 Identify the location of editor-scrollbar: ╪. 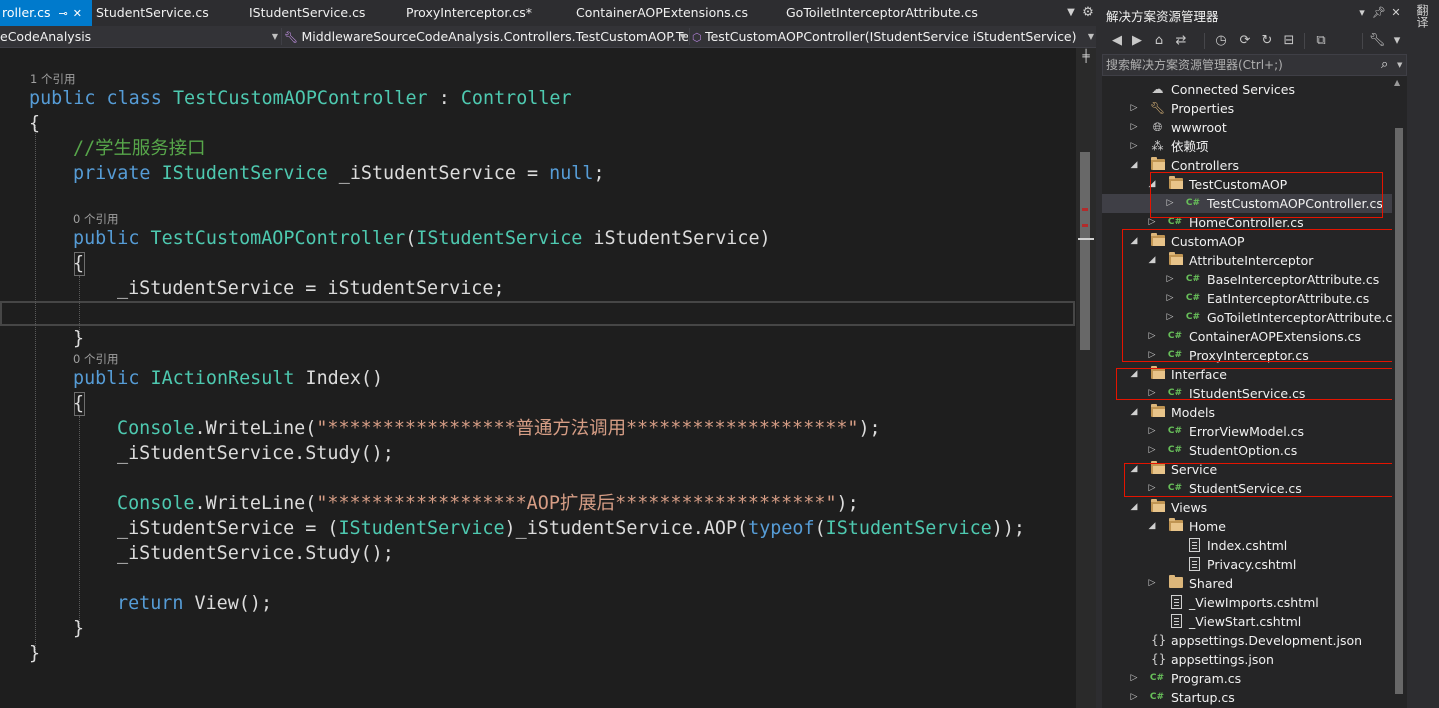
(1086, 378).